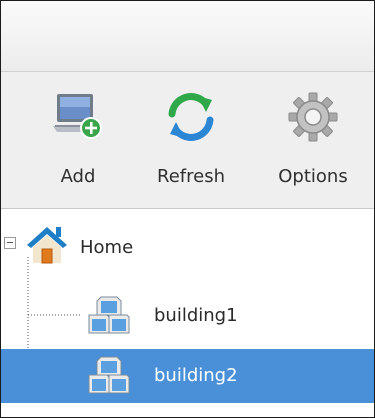  I want to click on tree-item-building2: building2, so click(187, 376).